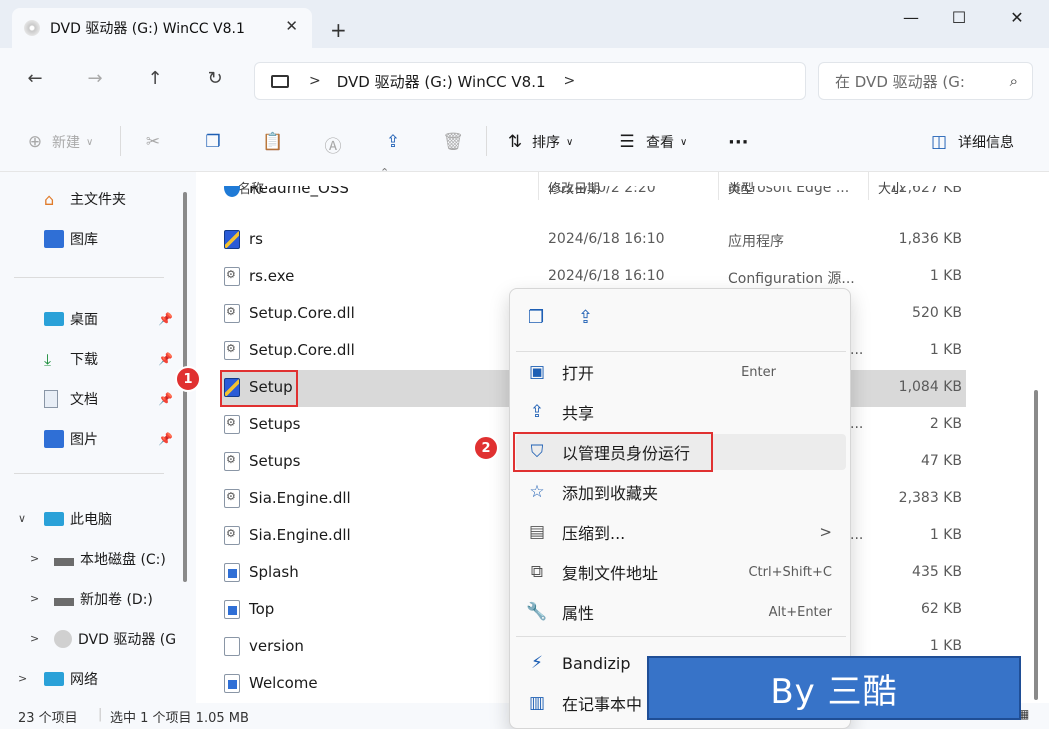 The height and width of the screenshot is (729, 1049). I want to click on more-options-button: ···, so click(738, 142).